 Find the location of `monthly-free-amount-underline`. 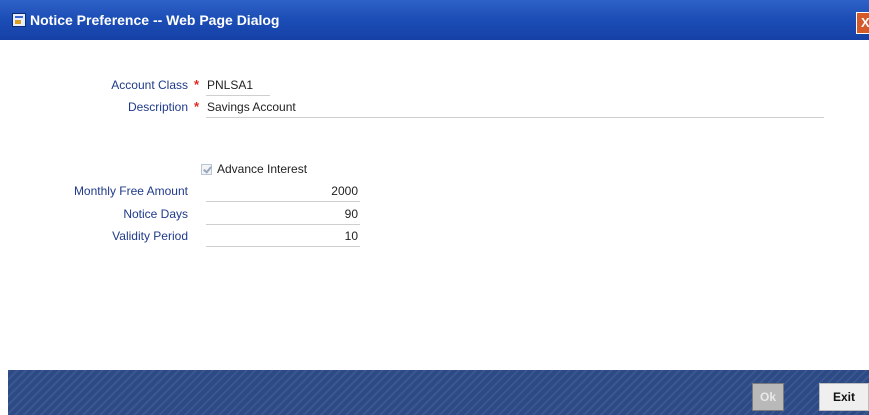

monthly-free-amount-underline is located at coordinates (283, 201).